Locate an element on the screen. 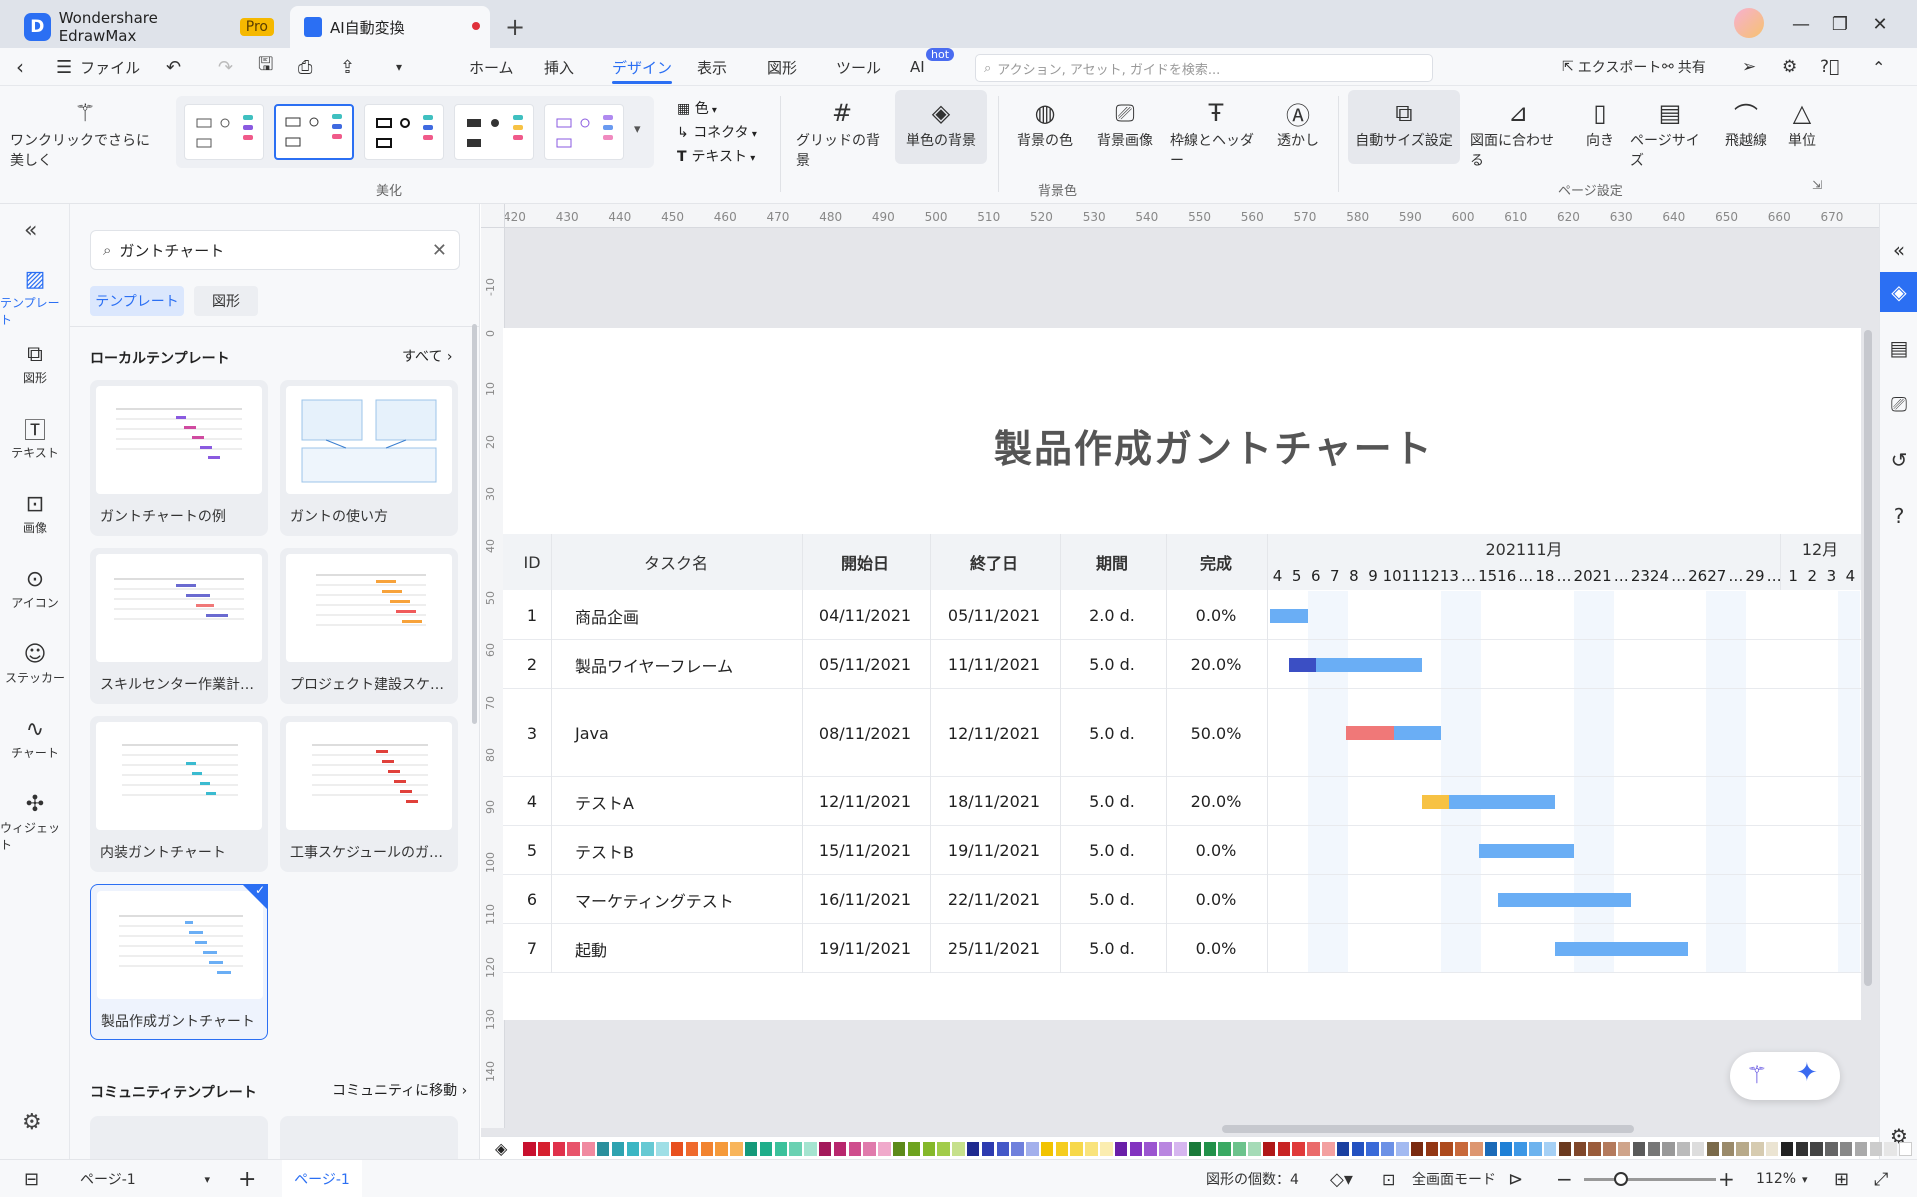 The height and width of the screenshot is (1197, 1917). color-dropdown: ▦ 色 ▾ is located at coordinates (697, 108).